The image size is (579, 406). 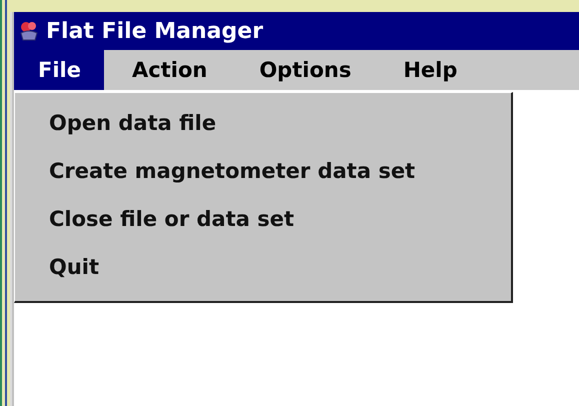 I want to click on menu-entry: Quit, so click(x=263, y=267).